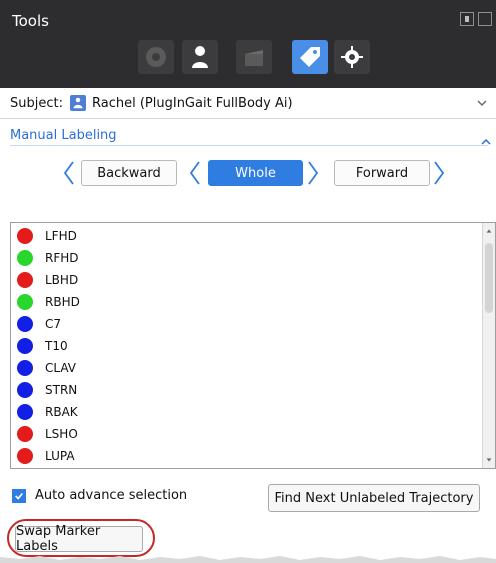 The width and height of the screenshot is (496, 563). Describe the element at coordinates (249, 145) in the screenshot. I see `section-divider` at that location.